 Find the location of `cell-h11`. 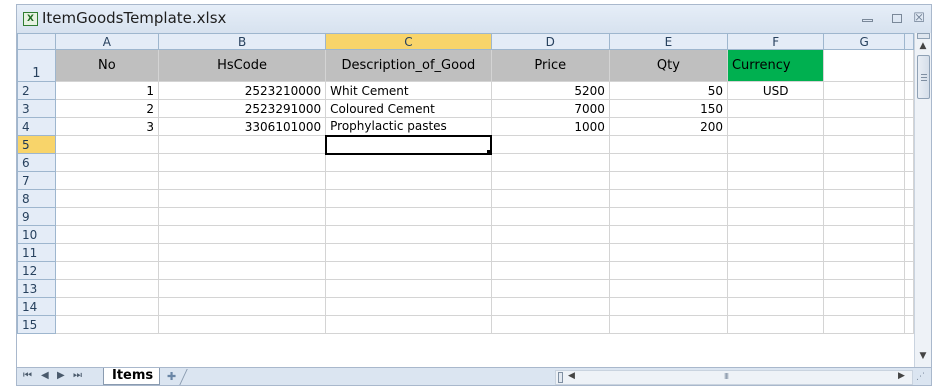

cell-h11 is located at coordinates (909, 252).